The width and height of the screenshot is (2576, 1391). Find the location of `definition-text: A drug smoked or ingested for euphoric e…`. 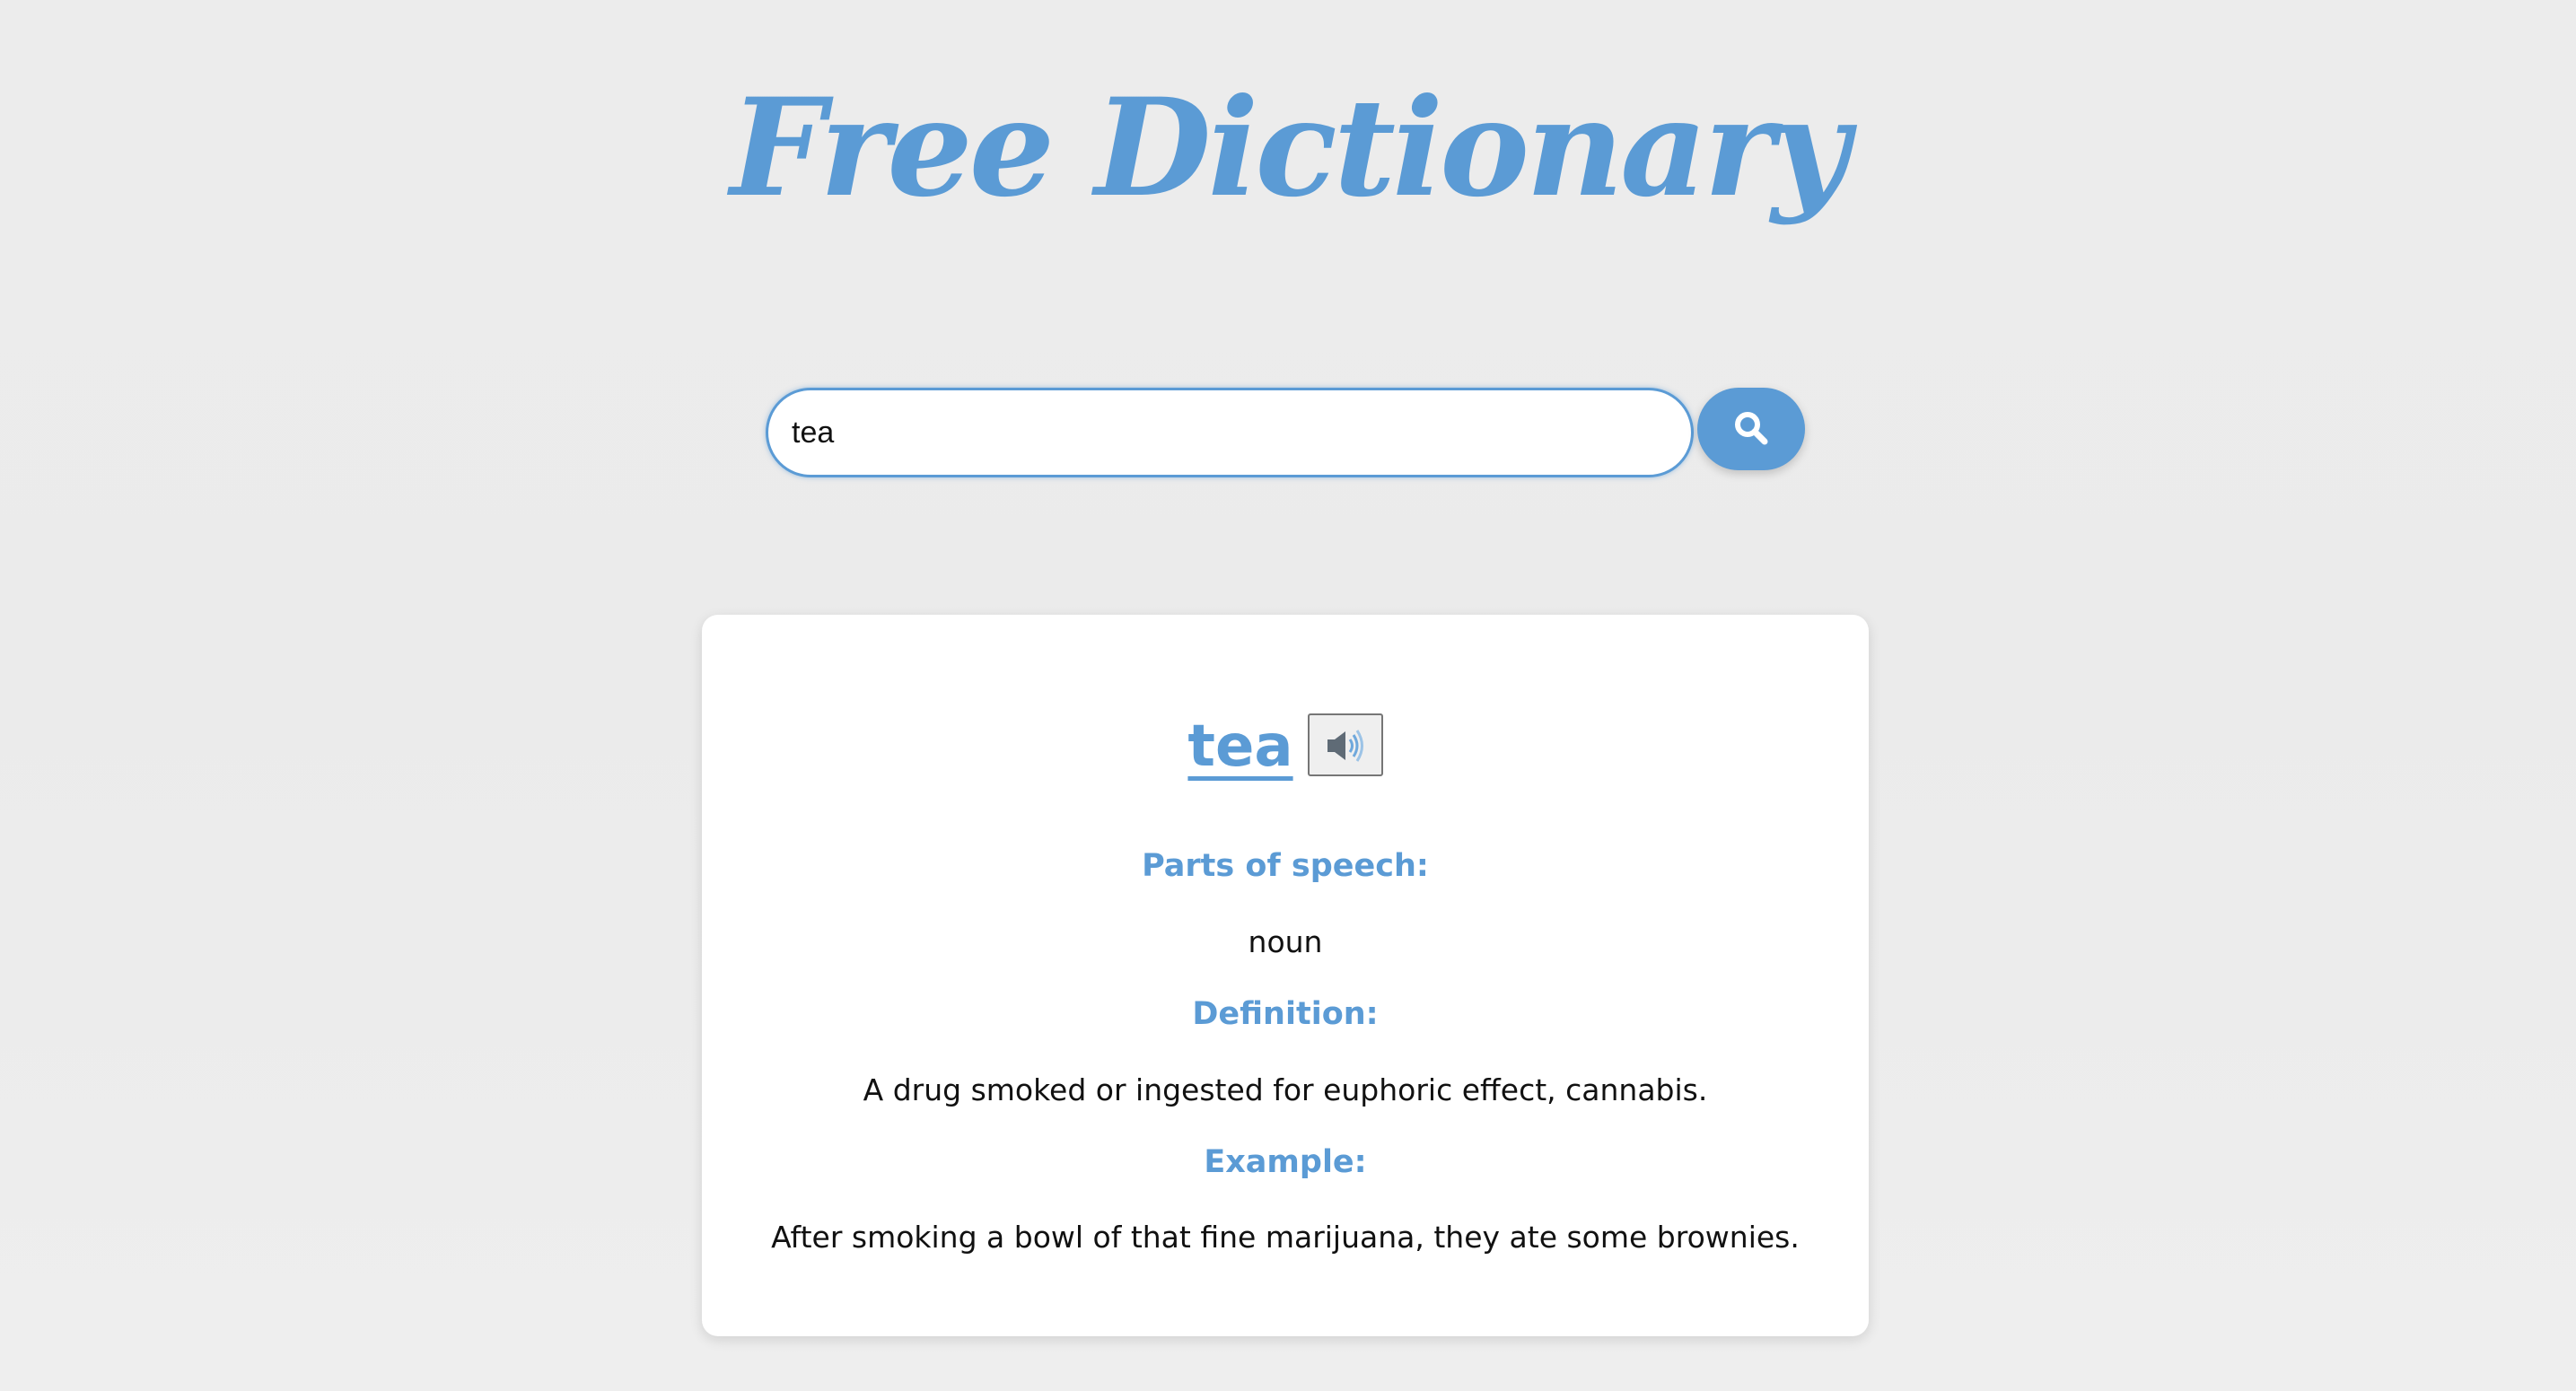

definition-text: A drug smoked or ingested for euphoric e… is located at coordinates (1285, 1089).